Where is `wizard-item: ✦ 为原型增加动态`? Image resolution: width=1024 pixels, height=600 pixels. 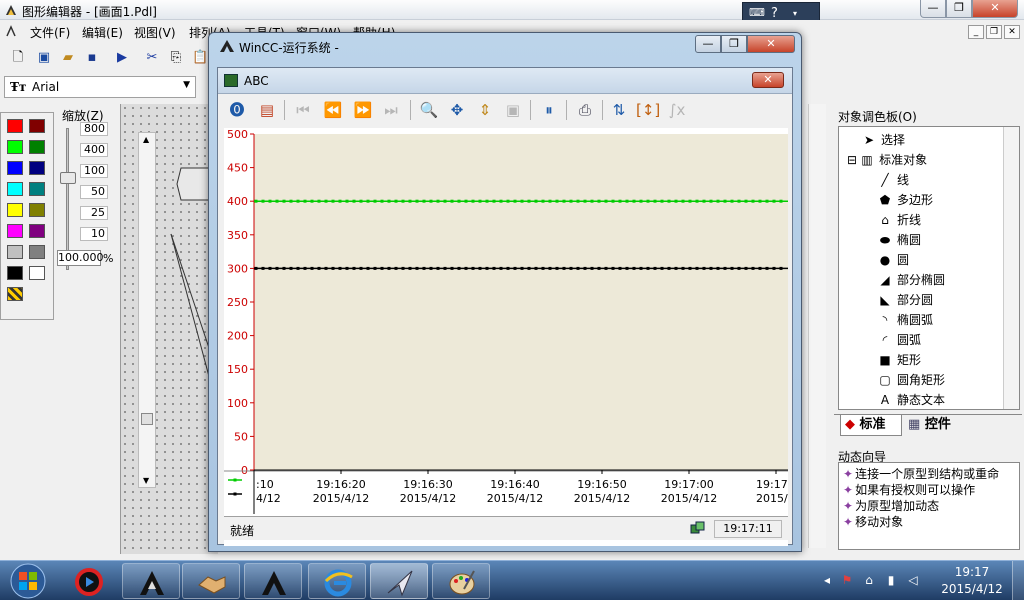
wizard-item: ✦ 为原型增加动态 is located at coordinates (891, 505).